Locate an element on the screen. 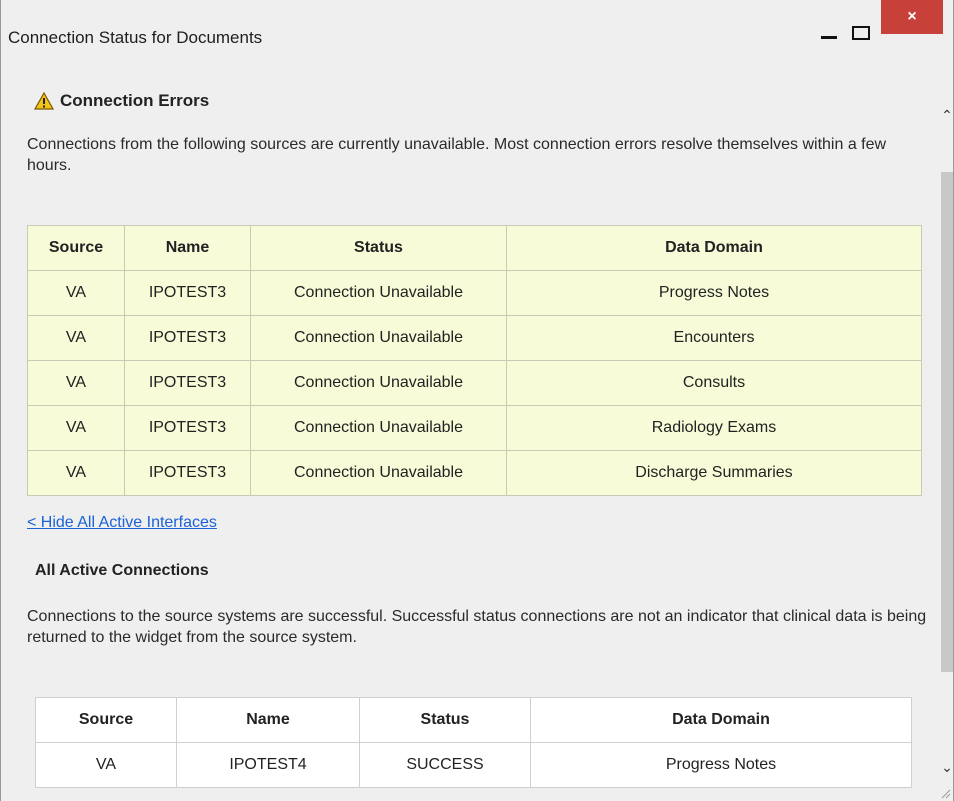 The image size is (954, 801). cell-data-domain: Consults is located at coordinates (714, 383).